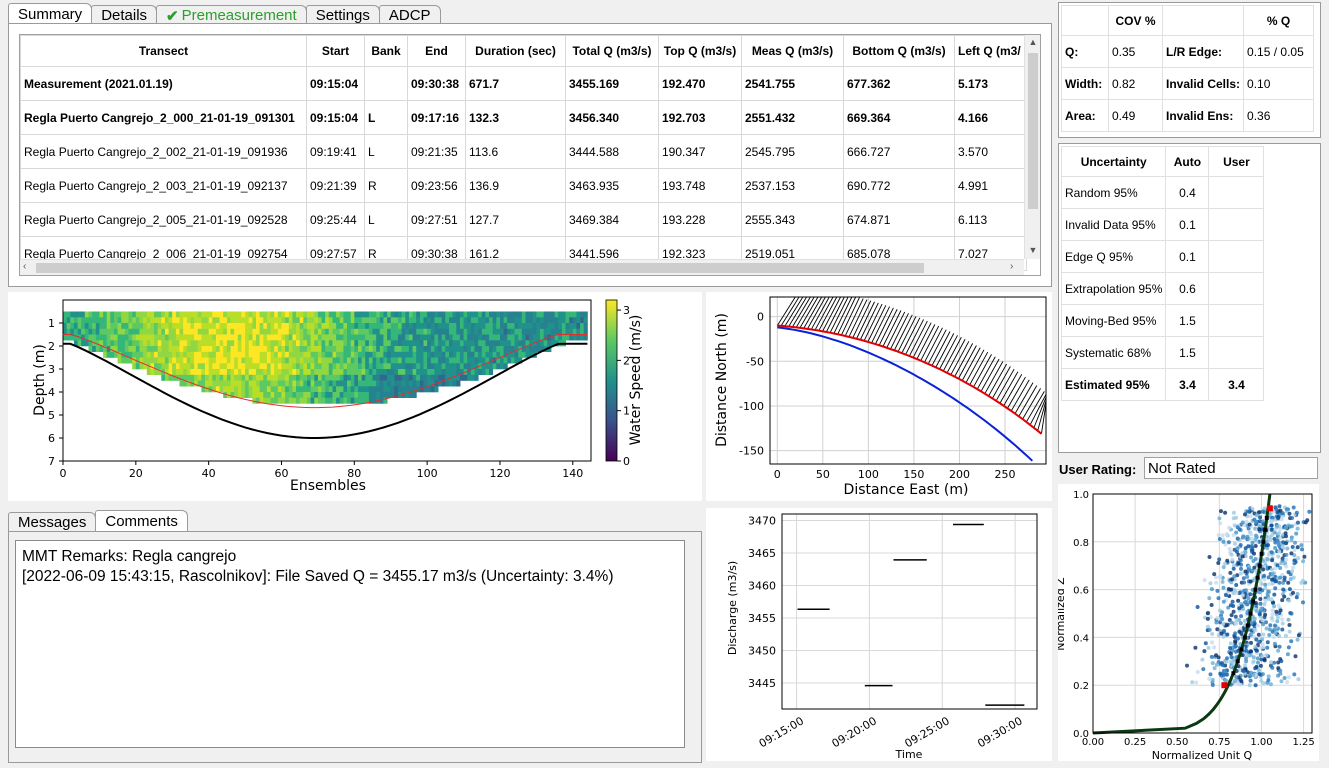 Image resolution: width=1329 pixels, height=768 pixels. What do you see at coordinates (328, 486) in the screenshot?
I see `contour-xlabel: Ensembles` at bounding box center [328, 486].